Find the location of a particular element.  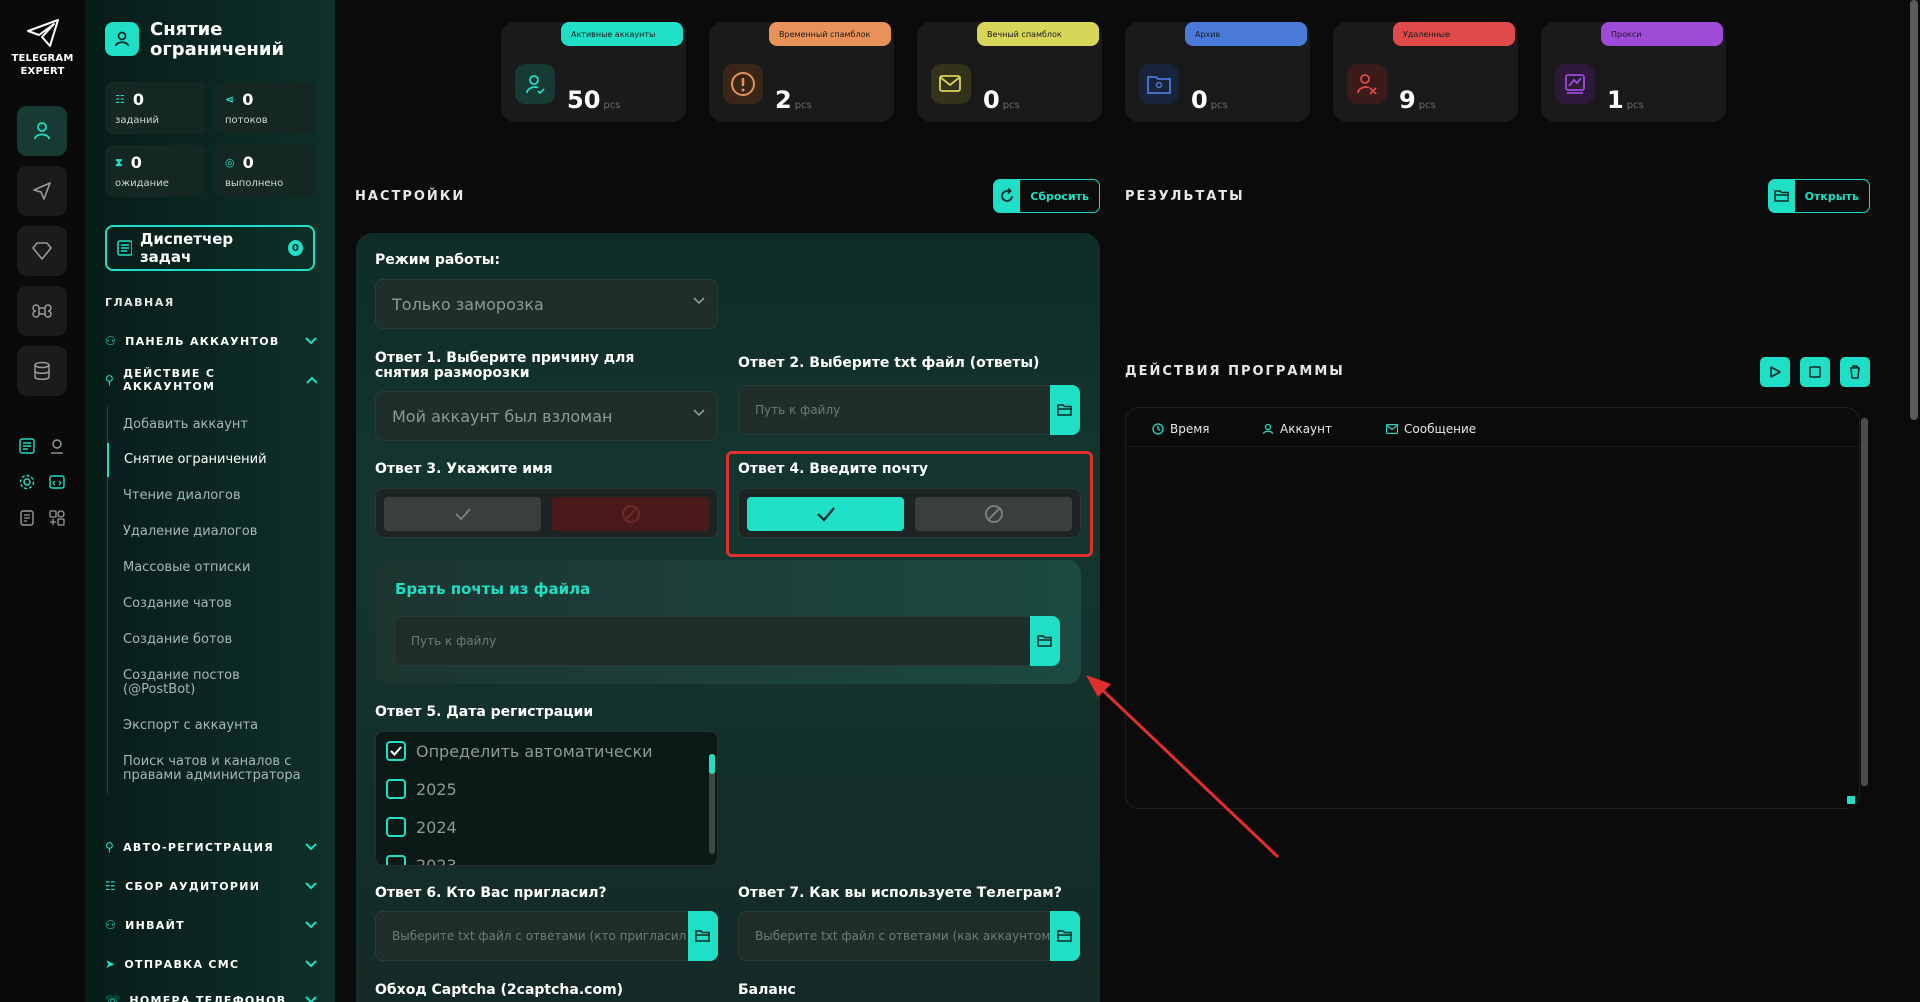

column-message: Сообщение is located at coordinates (1431, 429).